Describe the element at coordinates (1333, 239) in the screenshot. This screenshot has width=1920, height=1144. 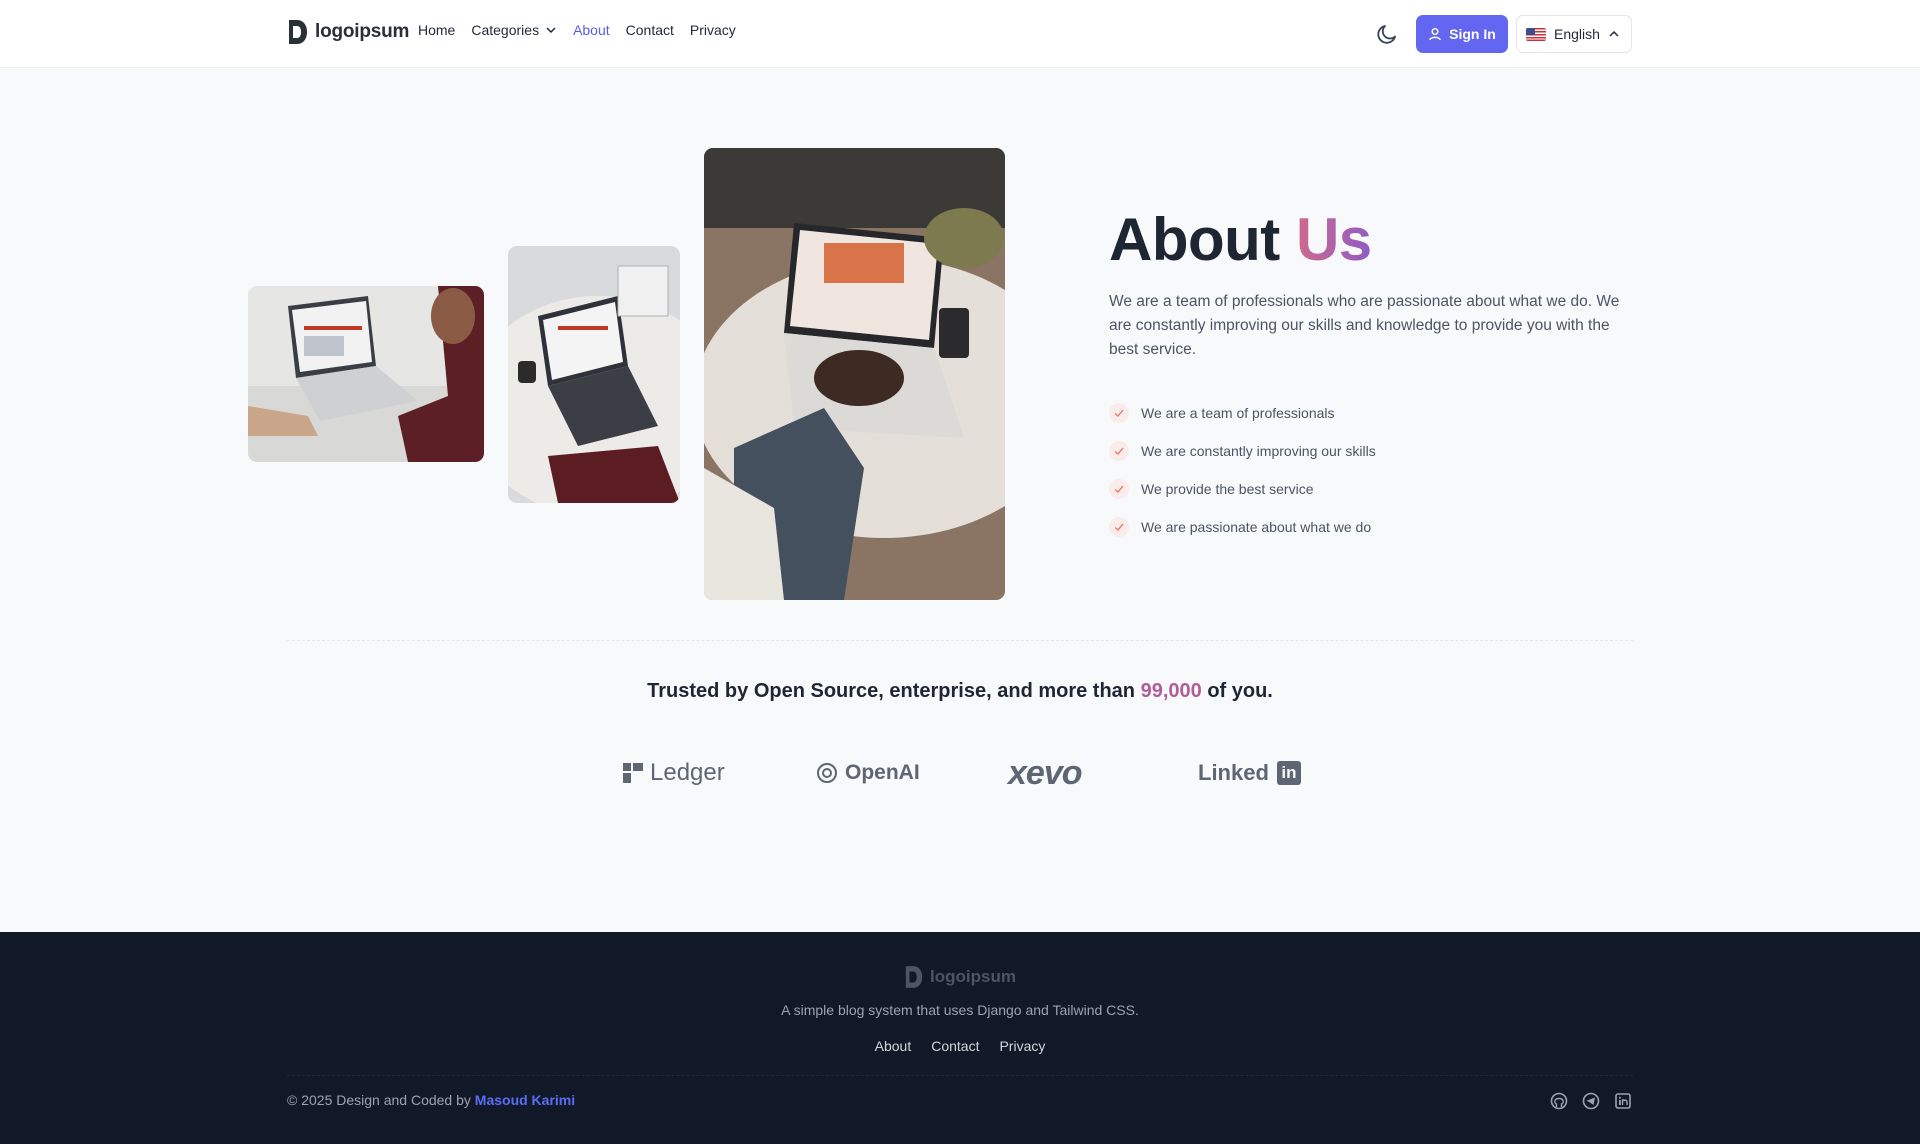
I see `about-title-accent: Us` at that location.